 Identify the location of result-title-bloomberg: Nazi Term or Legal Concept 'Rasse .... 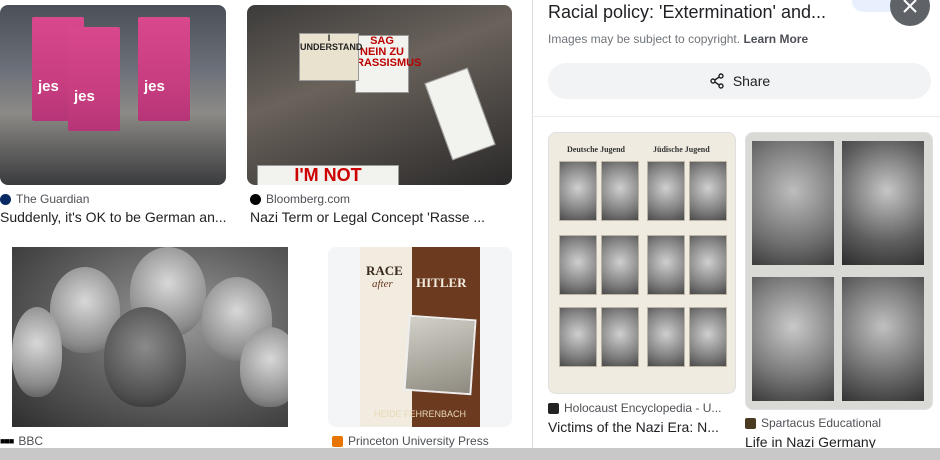
(385, 217).